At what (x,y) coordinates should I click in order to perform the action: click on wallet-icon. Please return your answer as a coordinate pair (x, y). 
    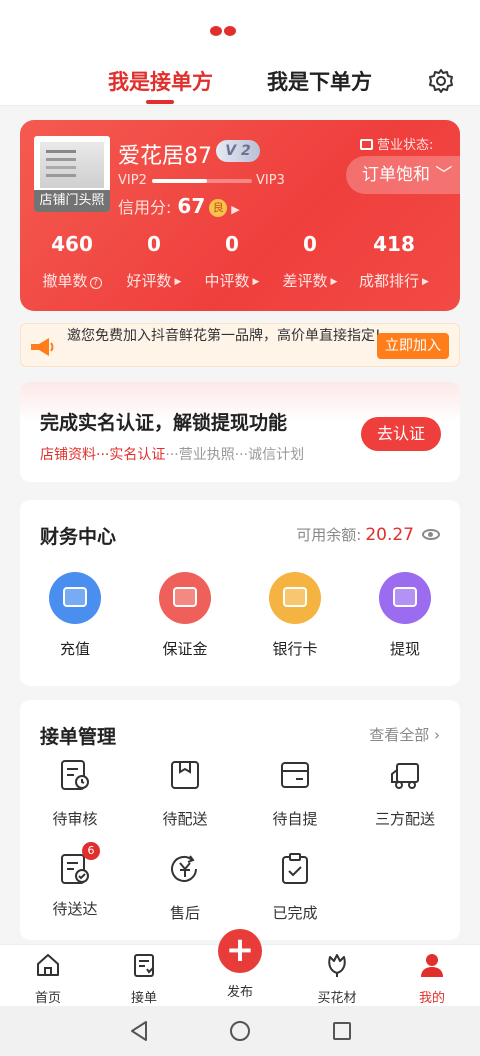
    Looking at the image, I should click on (75, 598).